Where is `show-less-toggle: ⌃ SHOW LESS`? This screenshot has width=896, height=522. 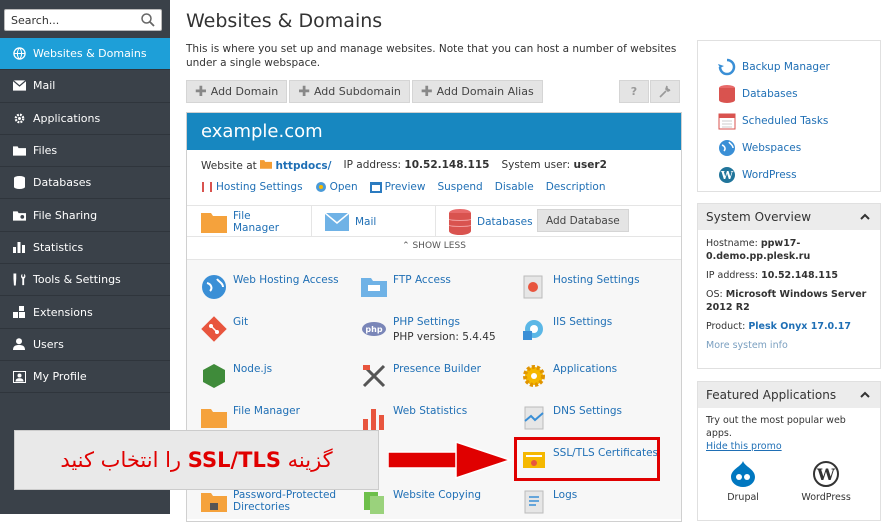
show-less-toggle: ⌃ SHOW LESS is located at coordinates (434, 246).